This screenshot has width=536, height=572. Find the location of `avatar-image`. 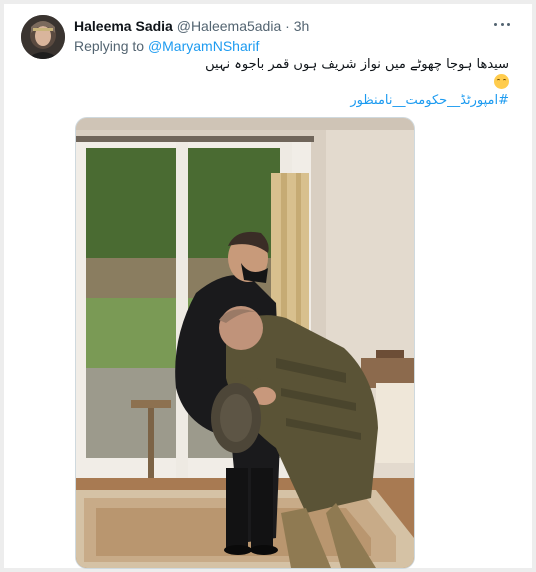

avatar-image is located at coordinates (43, 37).